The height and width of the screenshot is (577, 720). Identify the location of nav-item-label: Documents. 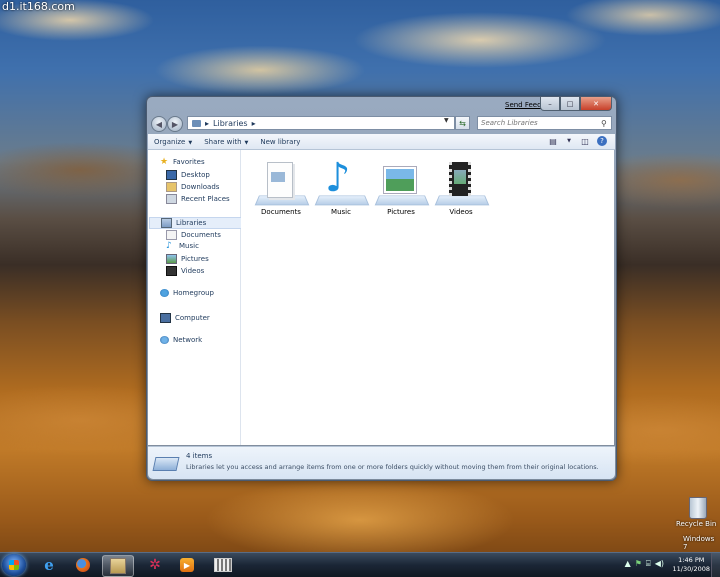
(201, 235).